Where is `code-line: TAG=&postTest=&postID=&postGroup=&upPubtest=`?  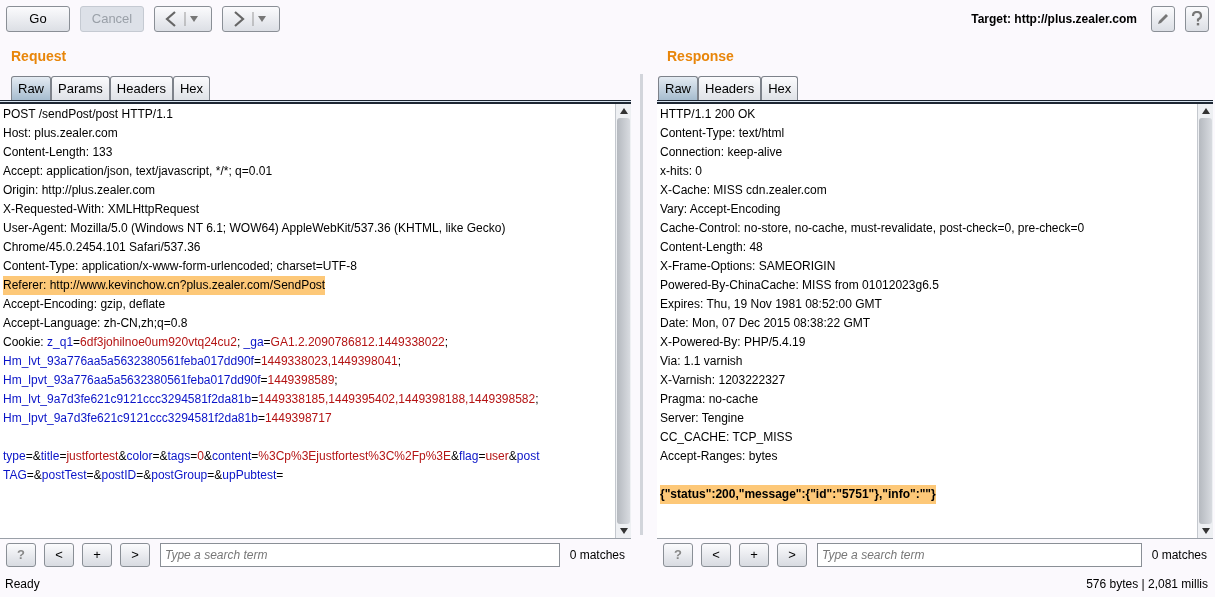 code-line: TAG=&postTest=&postID=&postGroup=&upPubtest= is located at coordinates (143, 475).